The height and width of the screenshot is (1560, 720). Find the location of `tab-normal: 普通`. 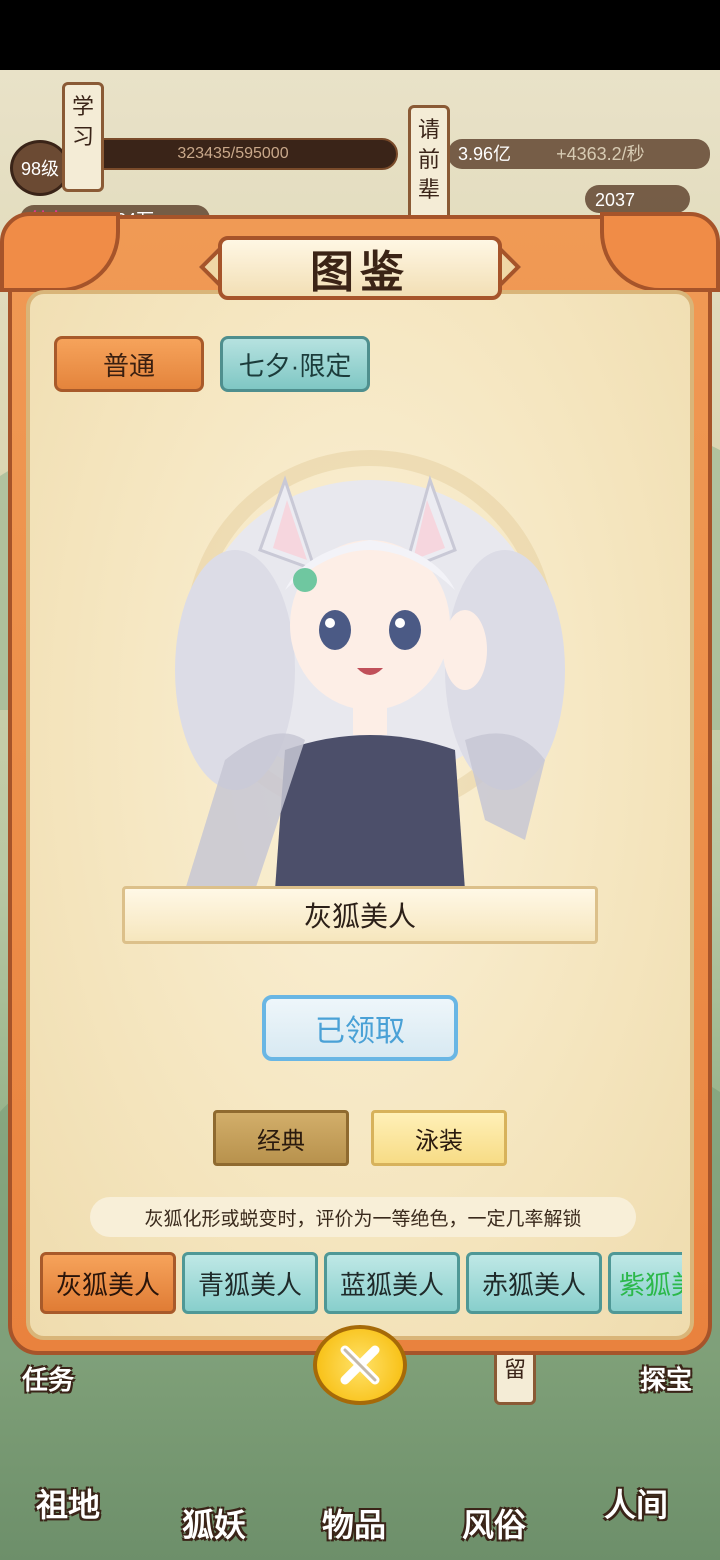

tab-normal: 普通 is located at coordinates (129, 364).